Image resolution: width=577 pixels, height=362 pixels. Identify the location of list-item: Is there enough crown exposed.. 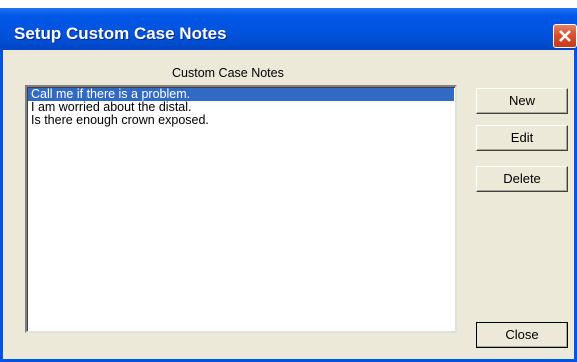
(241, 120).